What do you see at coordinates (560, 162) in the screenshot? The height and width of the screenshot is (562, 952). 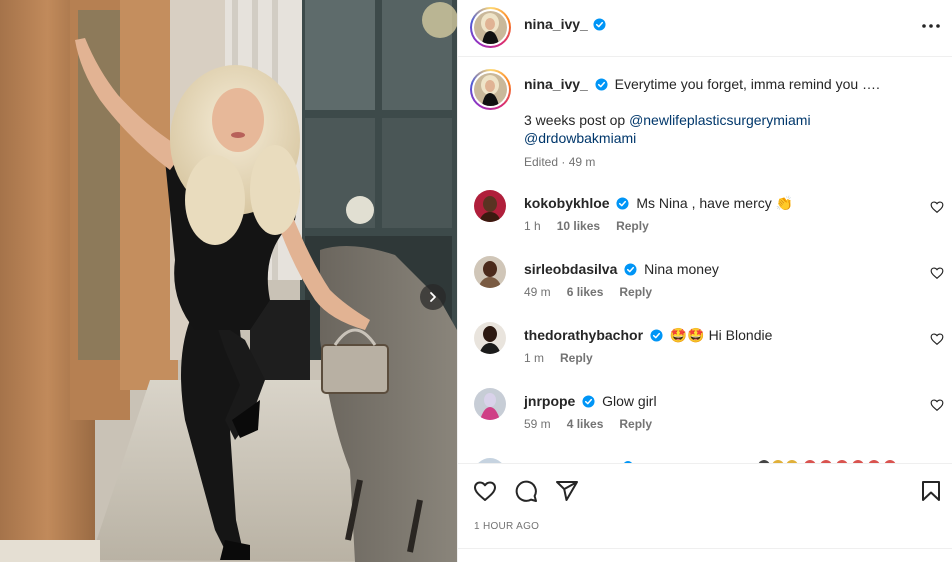 I see `edited-meta: Edited · 49 m` at bounding box center [560, 162].